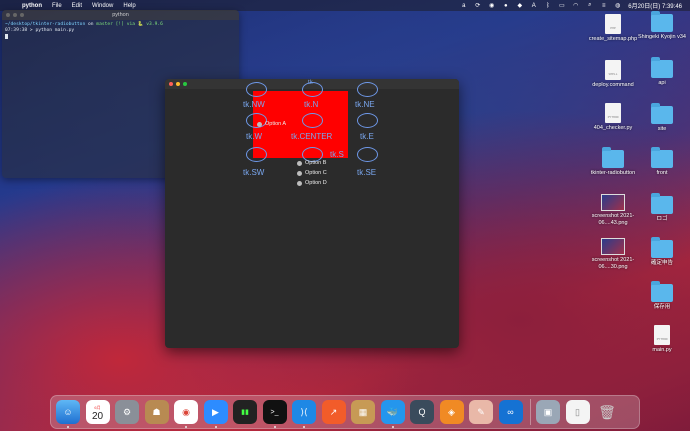 Image resolution: width=690 pixels, height=431 pixels. What do you see at coordinates (311, 104) in the screenshot?
I see `anchor-label-n: tk.N` at bounding box center [311, 104].